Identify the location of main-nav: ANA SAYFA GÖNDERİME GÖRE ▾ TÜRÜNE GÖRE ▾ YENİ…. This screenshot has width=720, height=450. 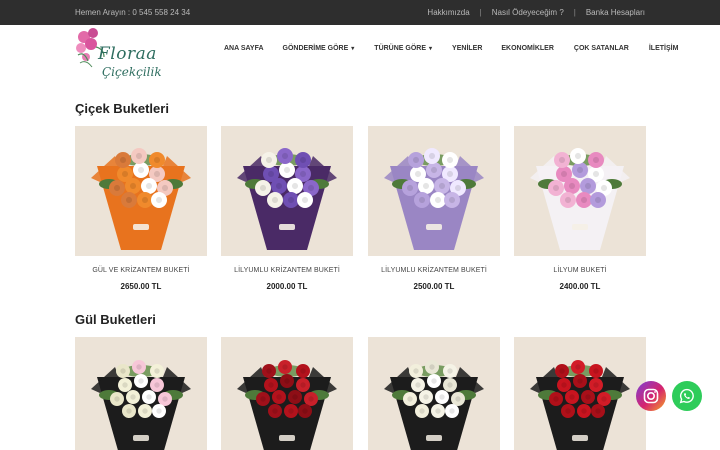
(451, 48).